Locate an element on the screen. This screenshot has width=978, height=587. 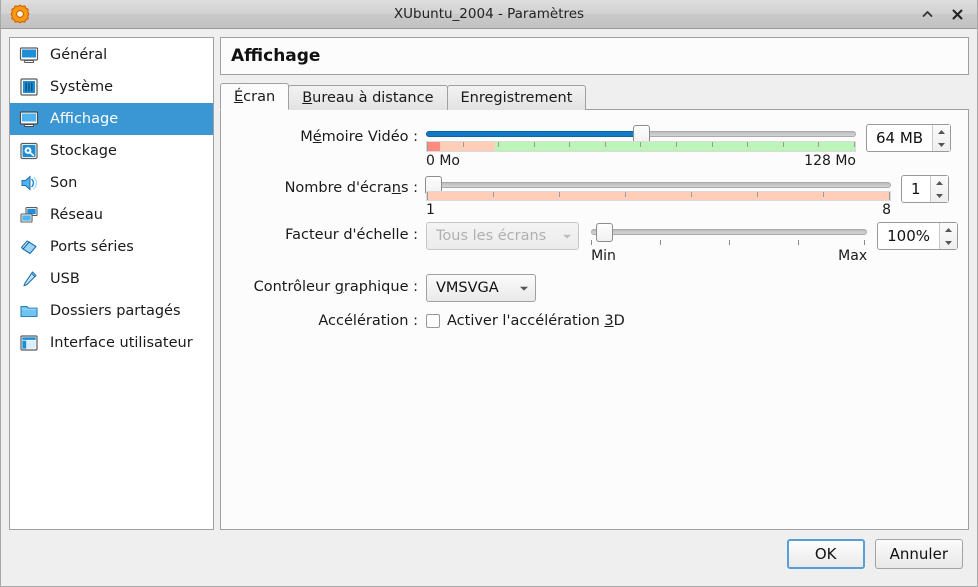
row-graphics-controller: Contrôleur graphique : VMSVGA is located at coordinates (594, 288).